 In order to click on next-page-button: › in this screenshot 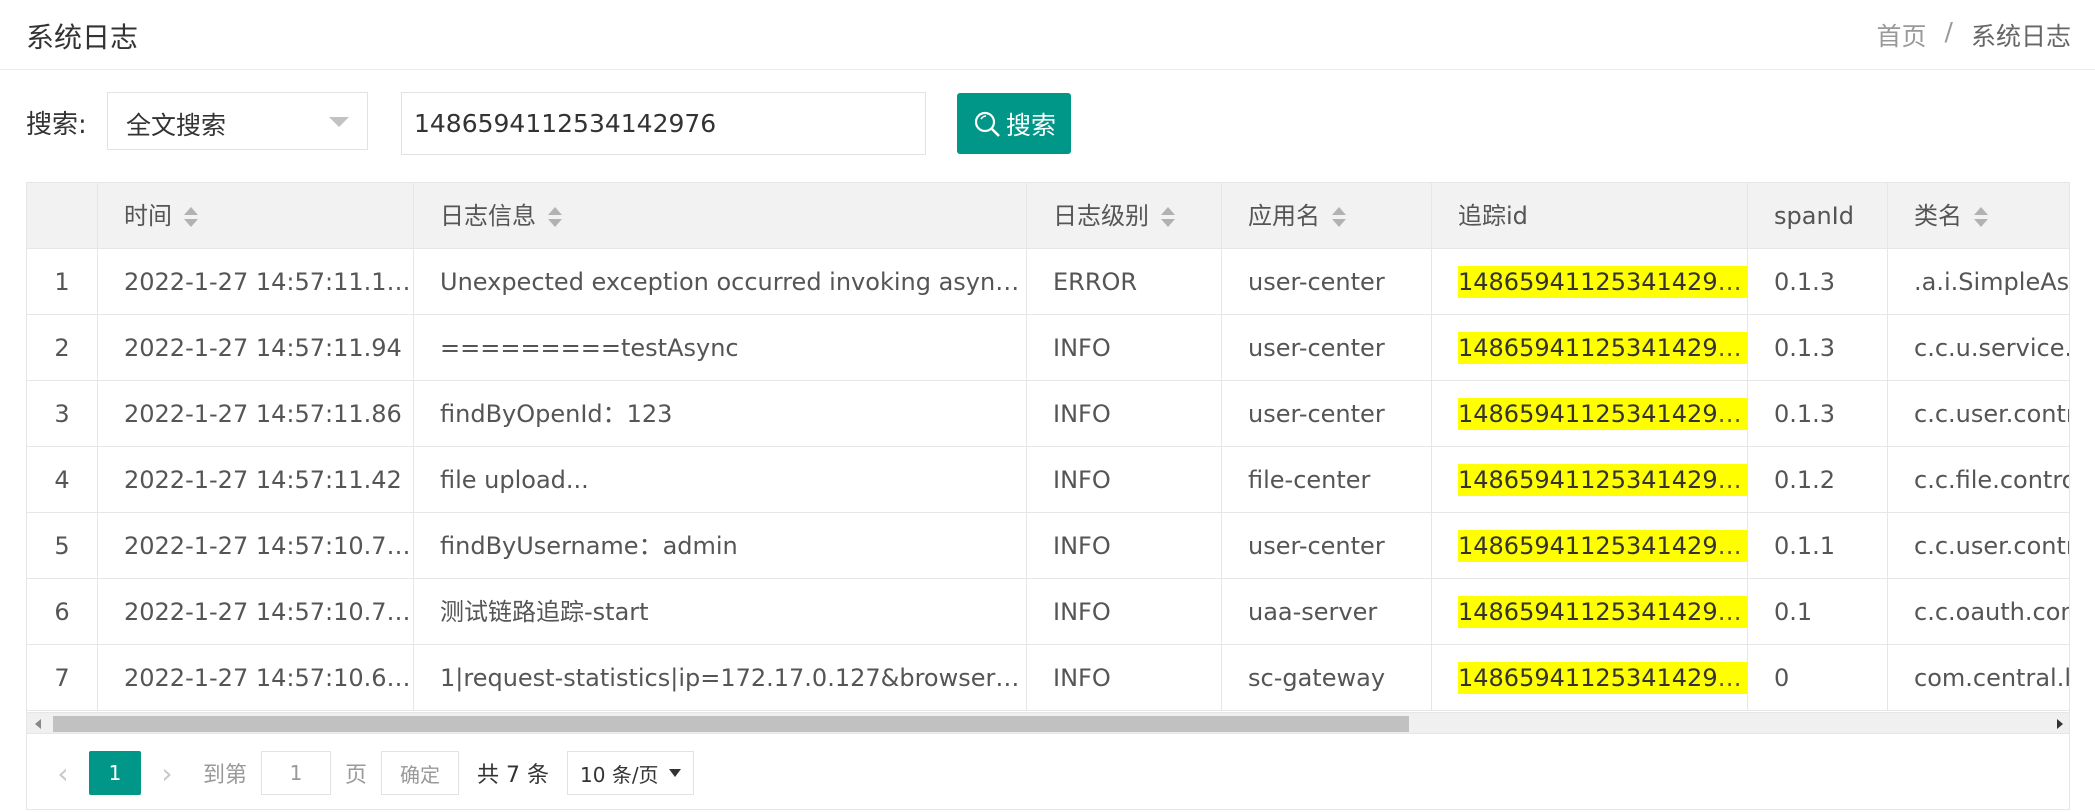, I will do `click(167, 773)`.